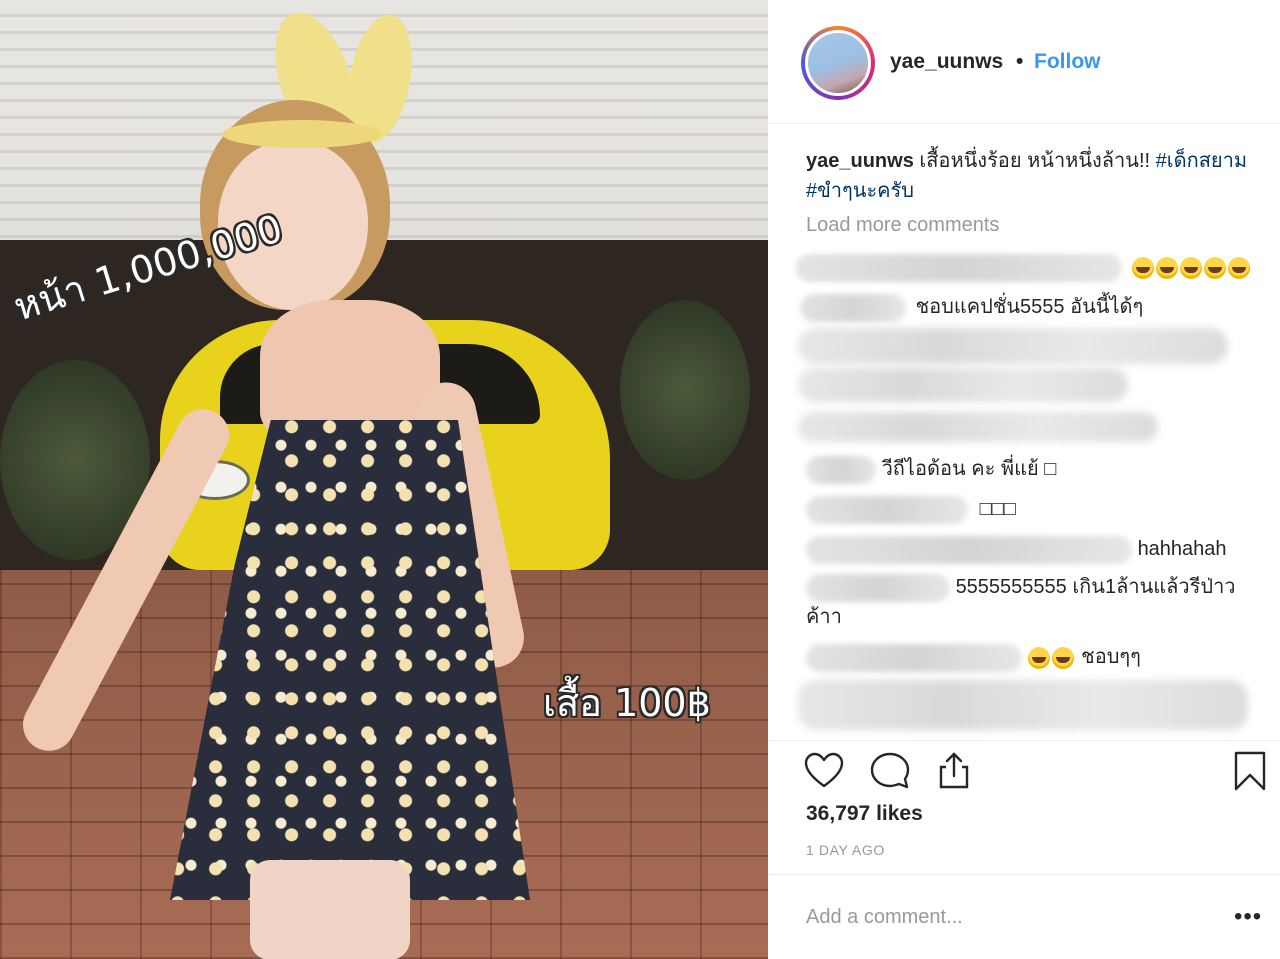 This screenshot has height=959, width=1280. I want to click on overlay-shirt-price: เสื้อ 100฿, so click(627, 703).